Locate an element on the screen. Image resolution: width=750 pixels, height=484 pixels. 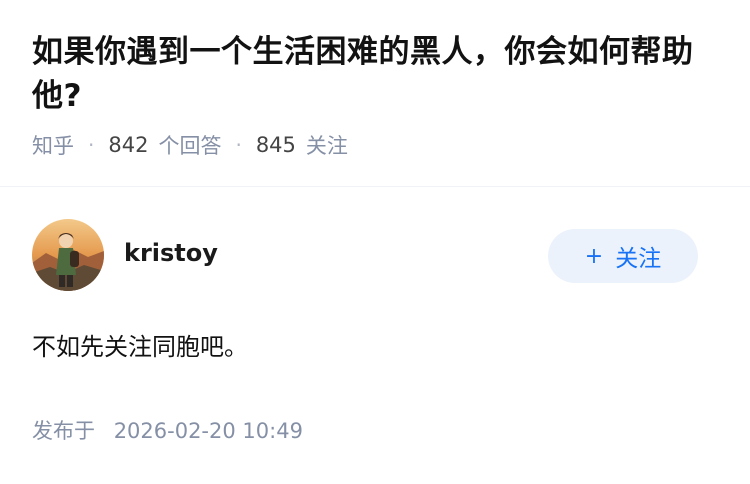
source-label: 知乎 is located at coordinates (53, 145).